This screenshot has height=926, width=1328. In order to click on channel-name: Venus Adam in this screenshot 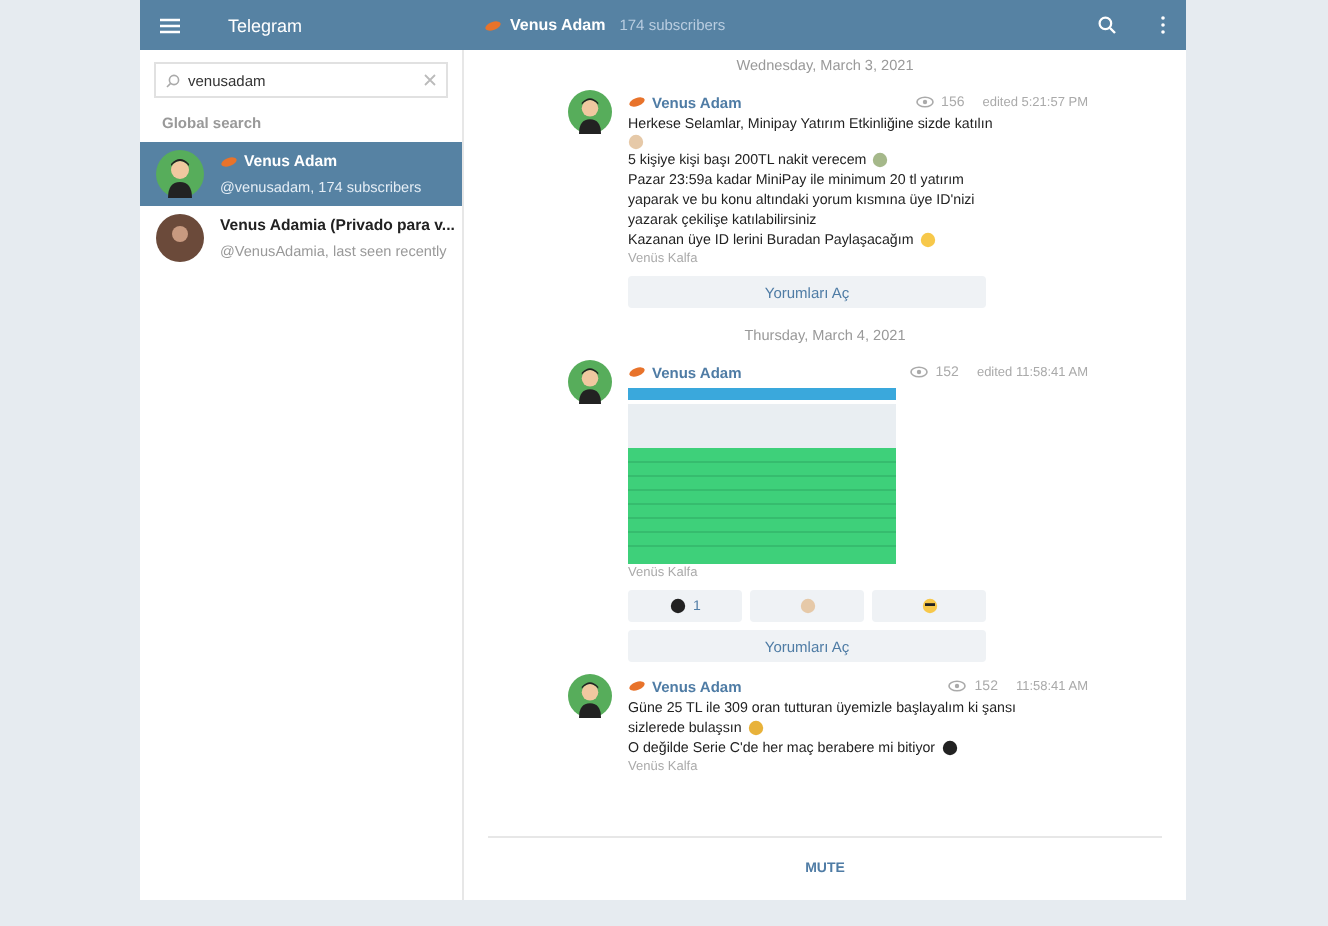, I will do `click(558, 25)`.